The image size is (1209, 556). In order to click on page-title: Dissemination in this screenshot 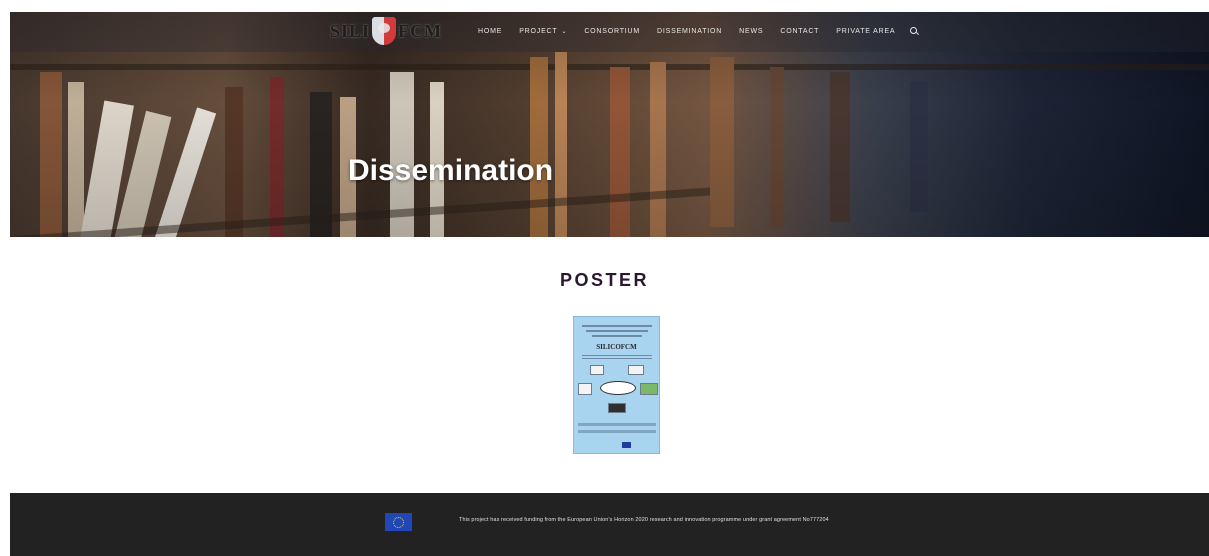, I will do `click(451, 170)`.